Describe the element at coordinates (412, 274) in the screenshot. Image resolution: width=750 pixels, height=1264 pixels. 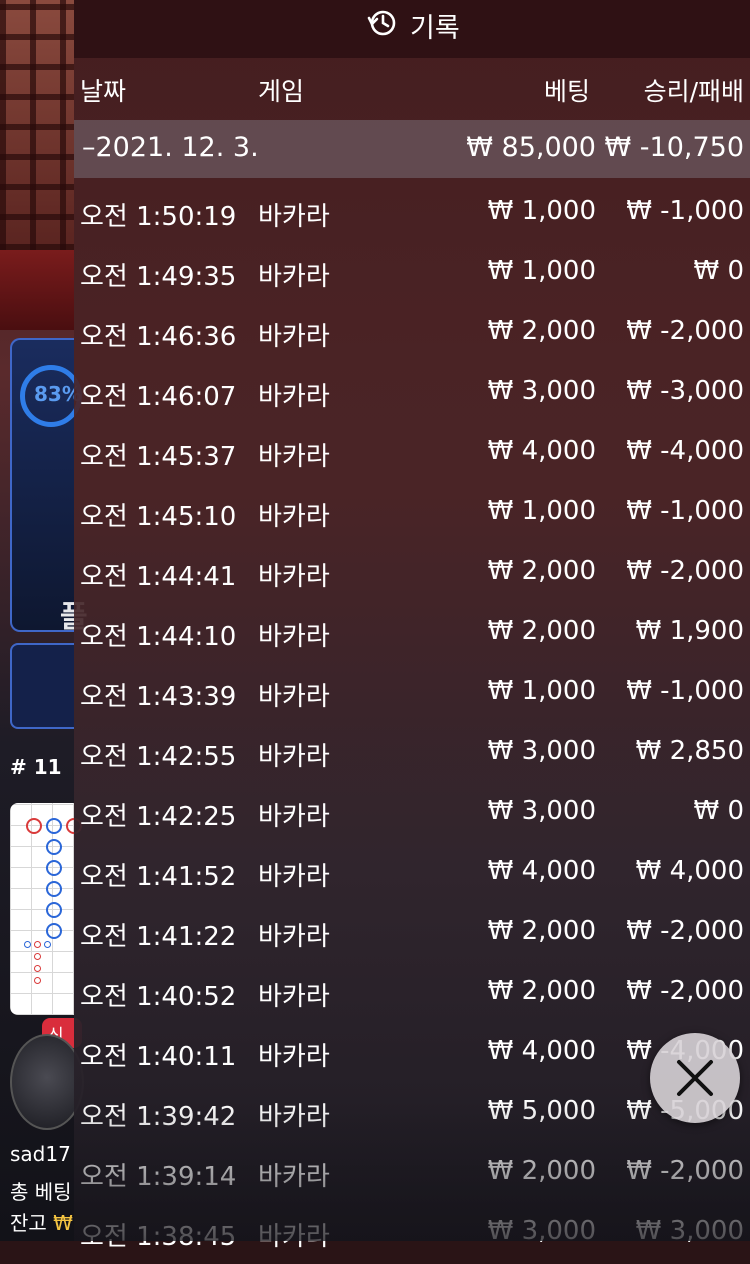
I see `history-row: 오전 1:49:35 바카라 ₩ 1,000 ₩ 0` at that location.